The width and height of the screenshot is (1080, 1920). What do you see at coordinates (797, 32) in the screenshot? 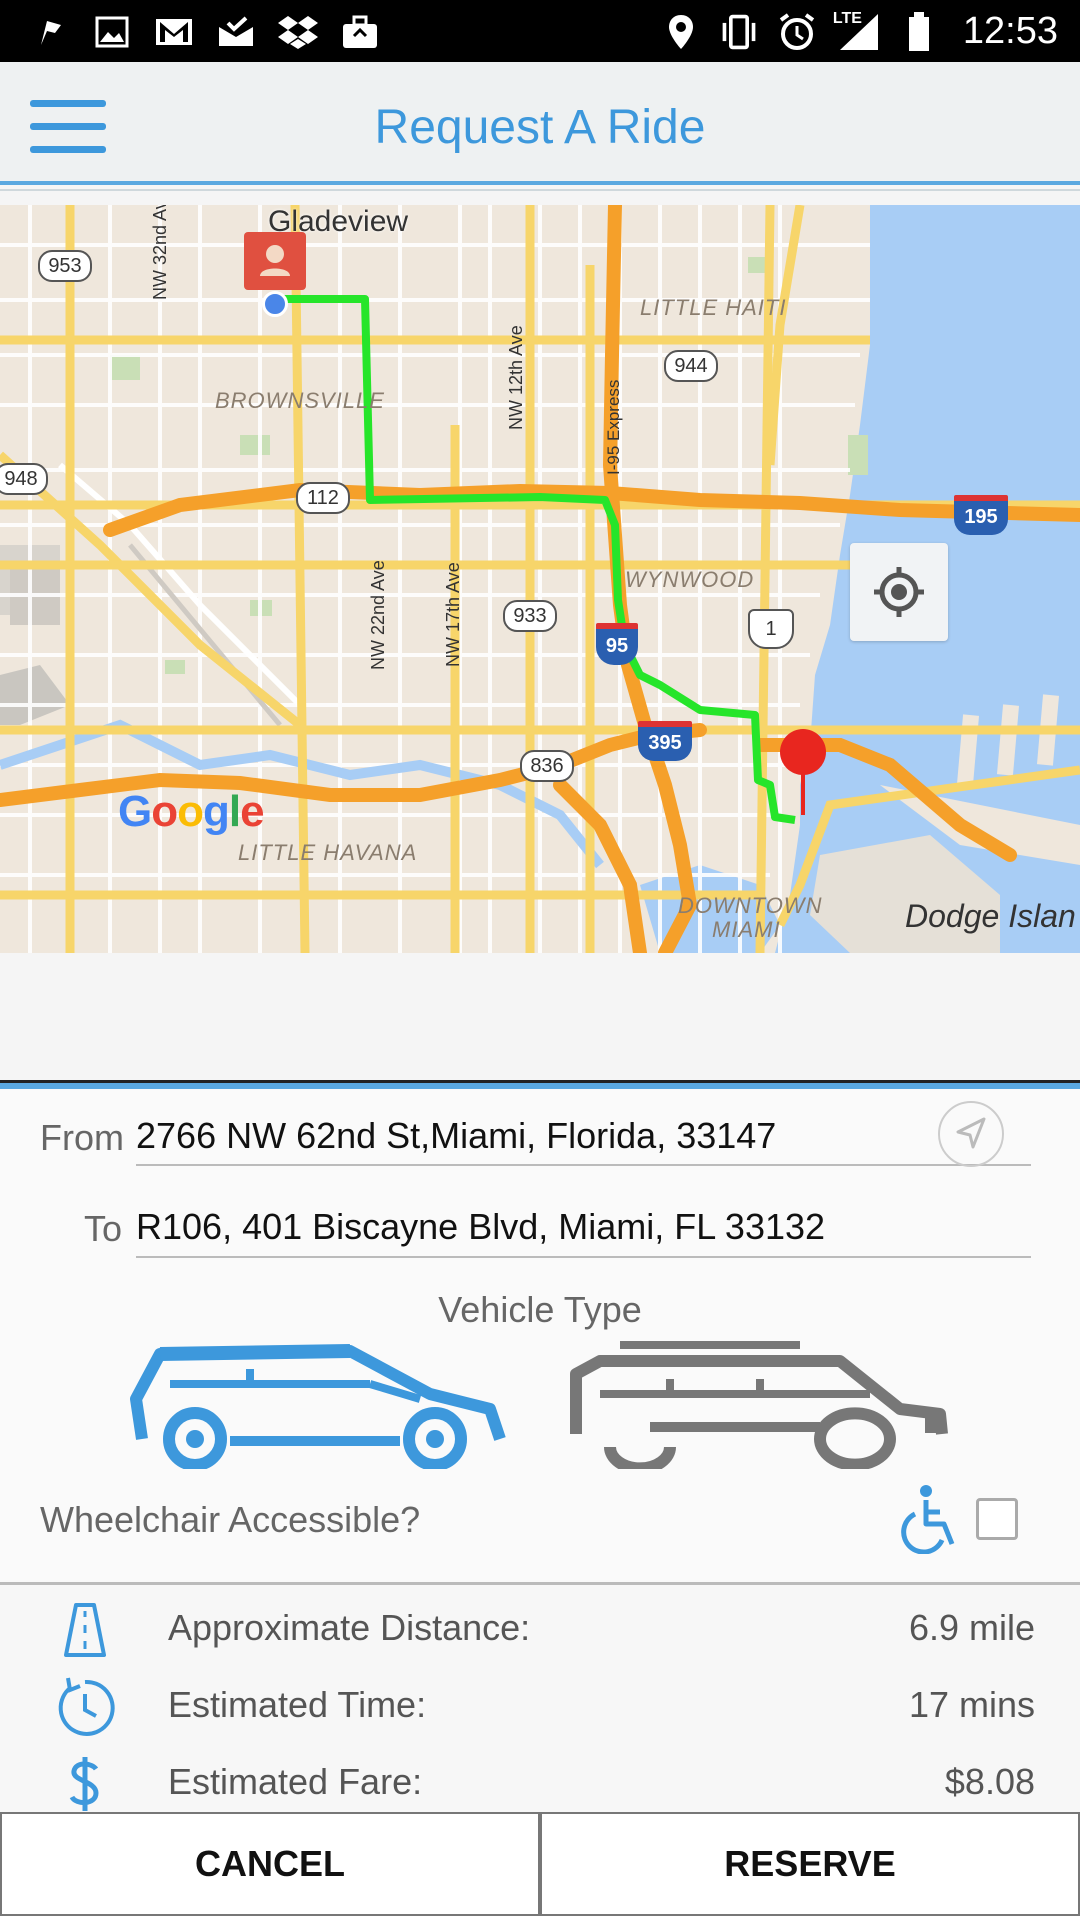
I see `alarm-icon` at bounding box center [797, 32].